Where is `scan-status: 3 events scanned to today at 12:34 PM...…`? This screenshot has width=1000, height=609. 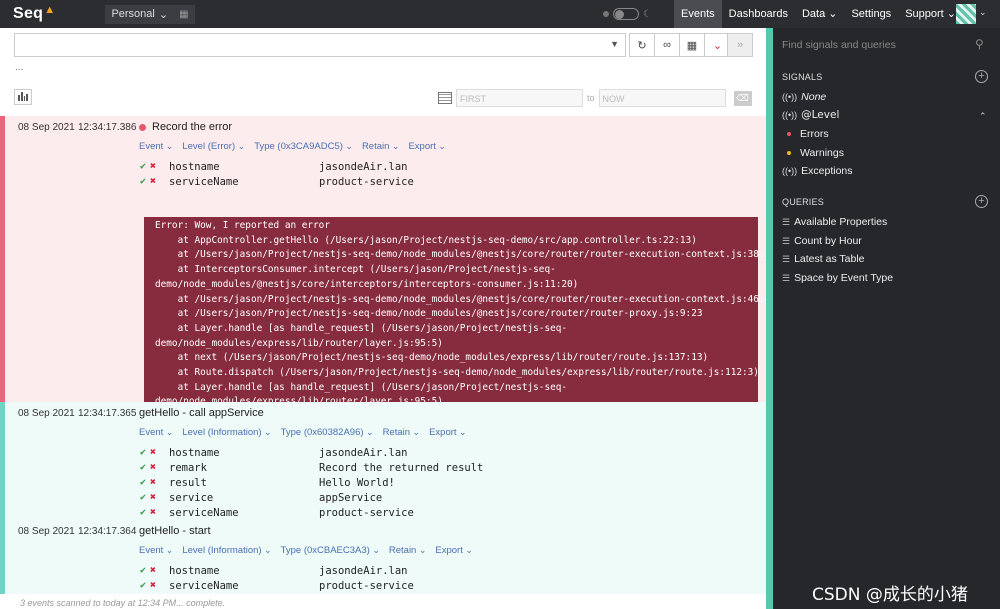 scan-status: 3 events scanned to today at 12:34 PM...… is located at coordinates (123, 603).